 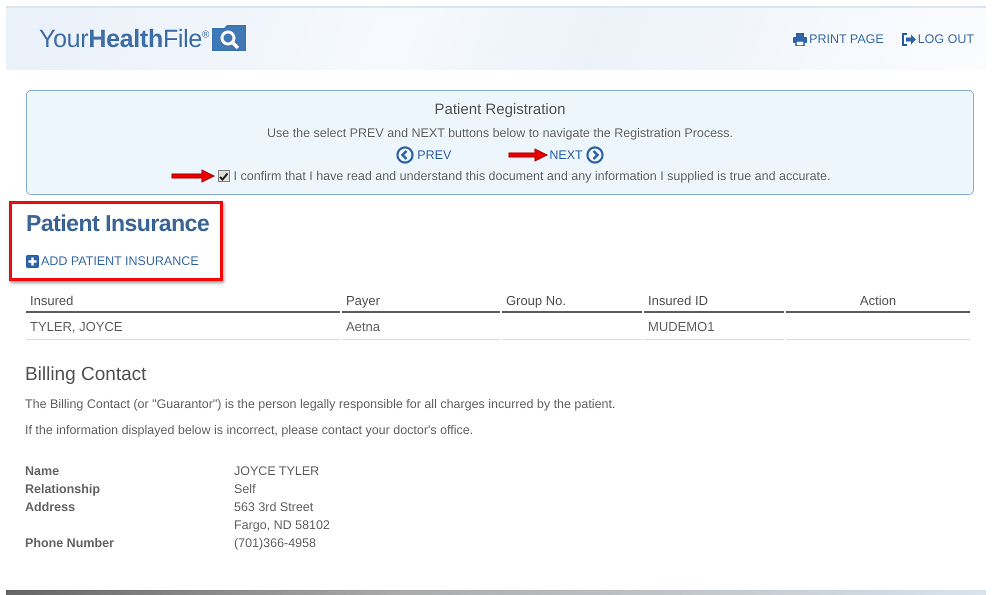 What do you see at coordinates (714, 326) in the screenshot?
I see `table-cell: MUDEMO1` at bounding box center [714, 326].